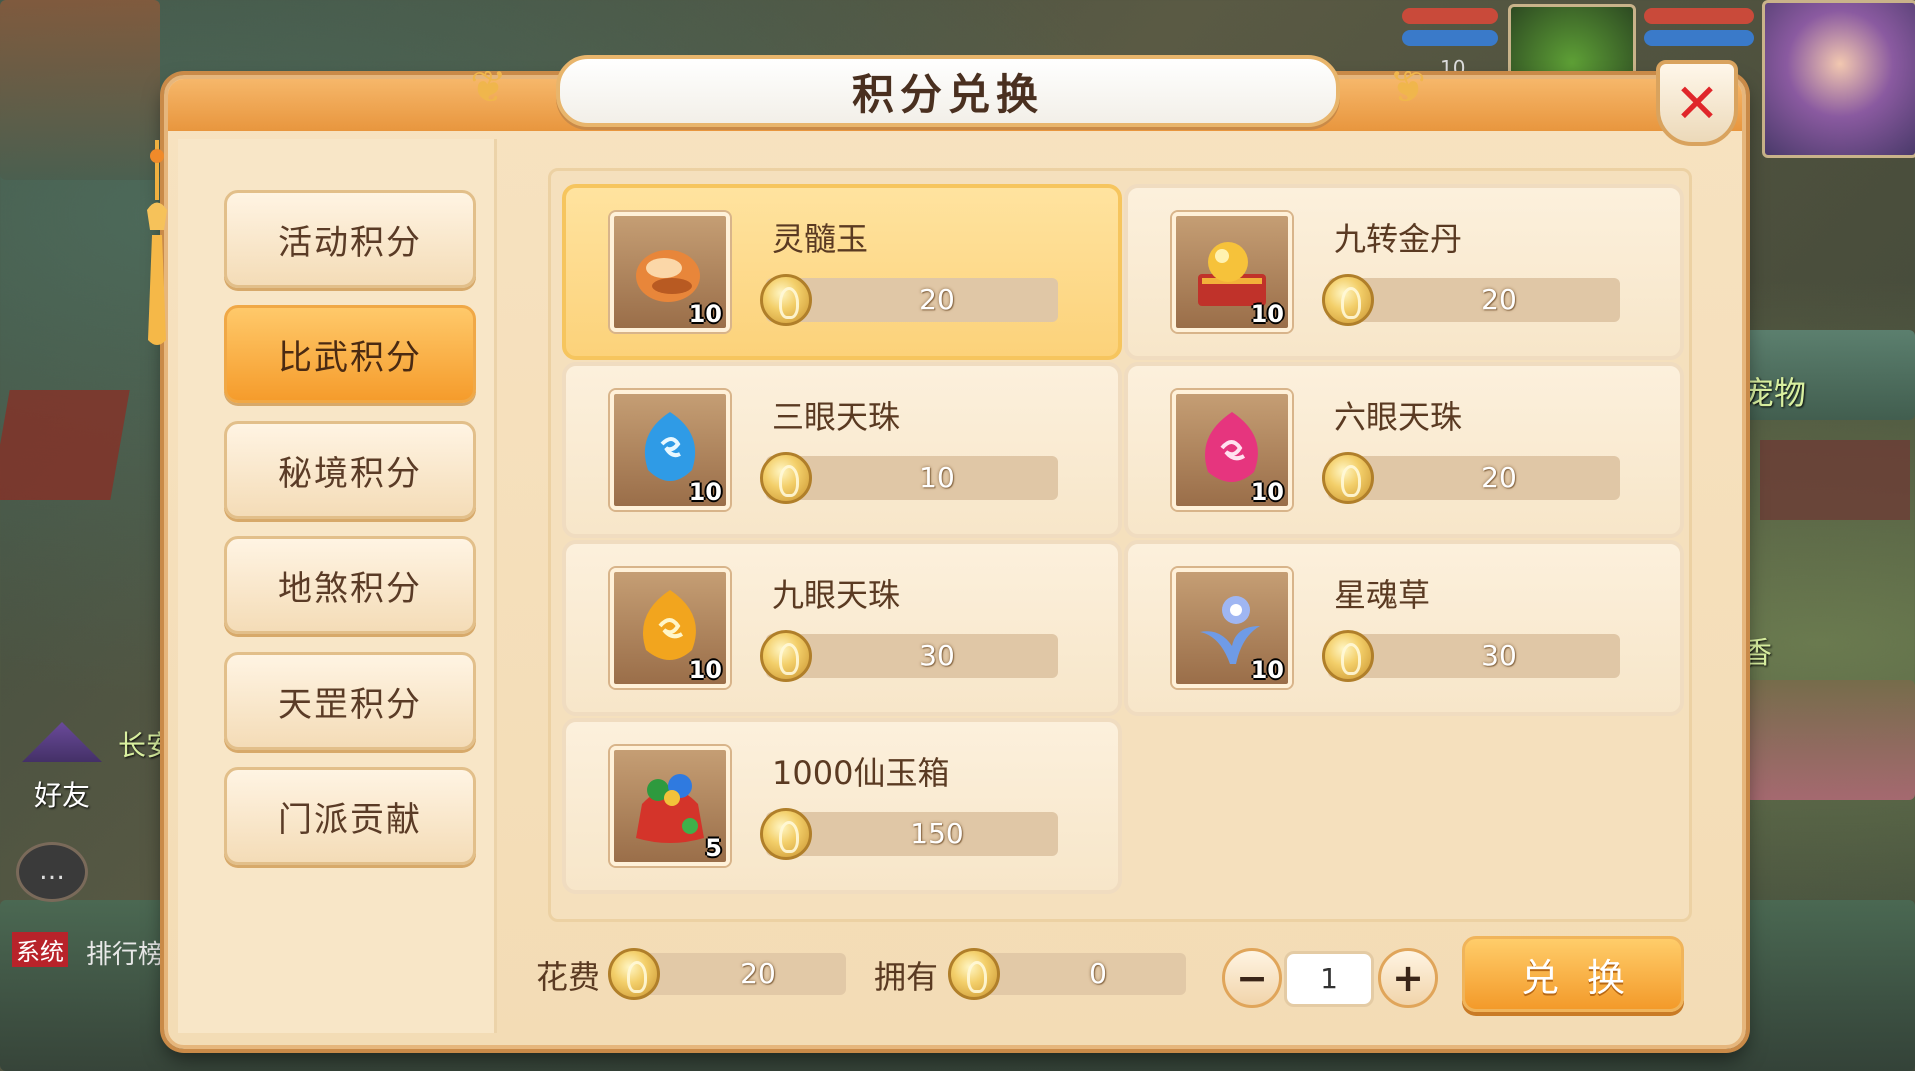 Image resolution: width=1915 pixels, height=1071 pixels. What do you see at coordinates (1404, 450) in the screenshot?
I see `shop-item: 10 六眼天珠 20` at bounding box center [1404, 450].